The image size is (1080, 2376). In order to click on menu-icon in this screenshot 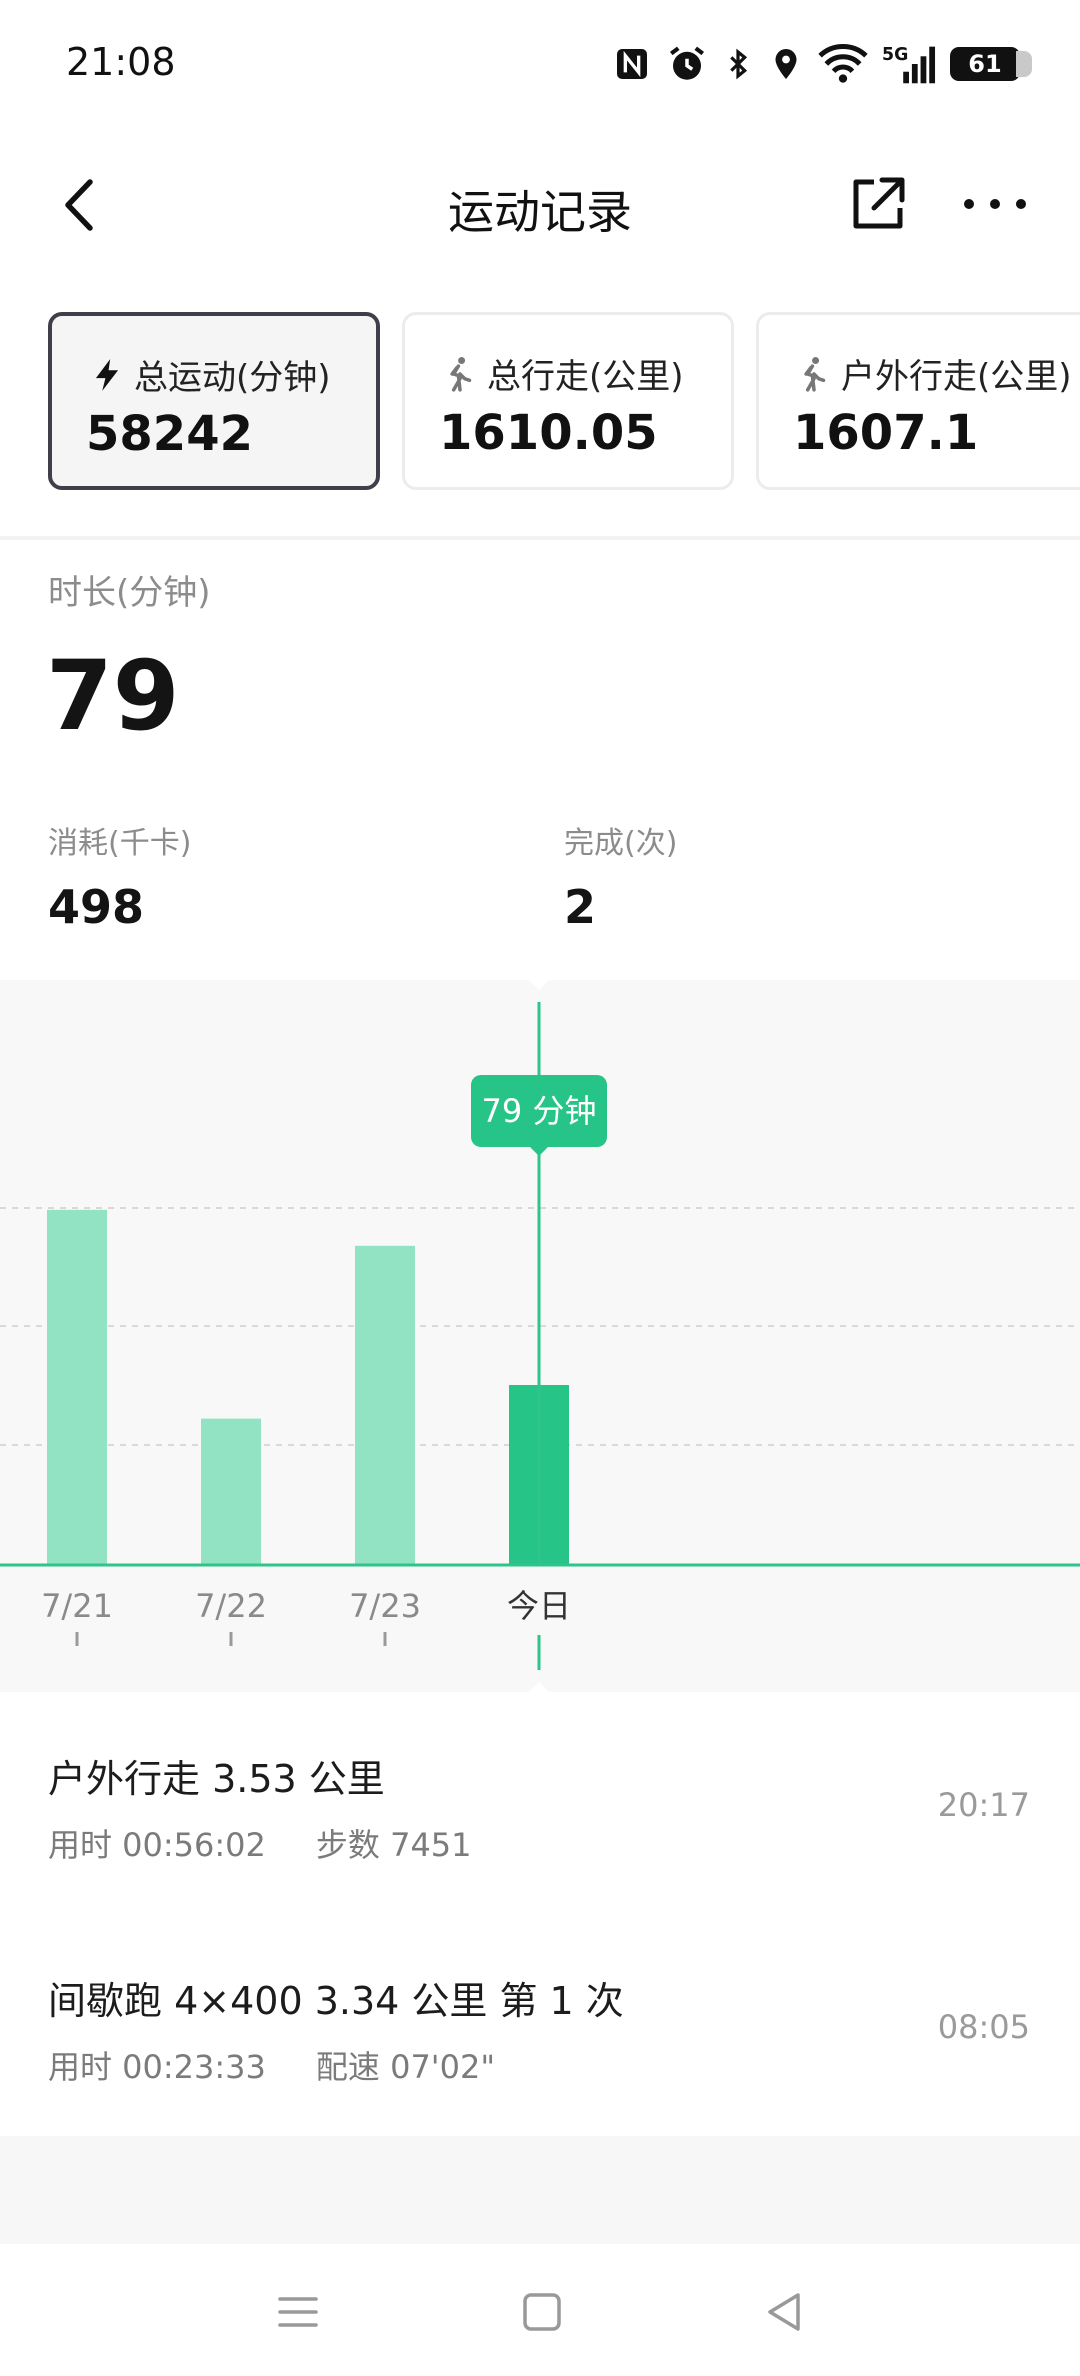, I will do `click(298, 2312)`.